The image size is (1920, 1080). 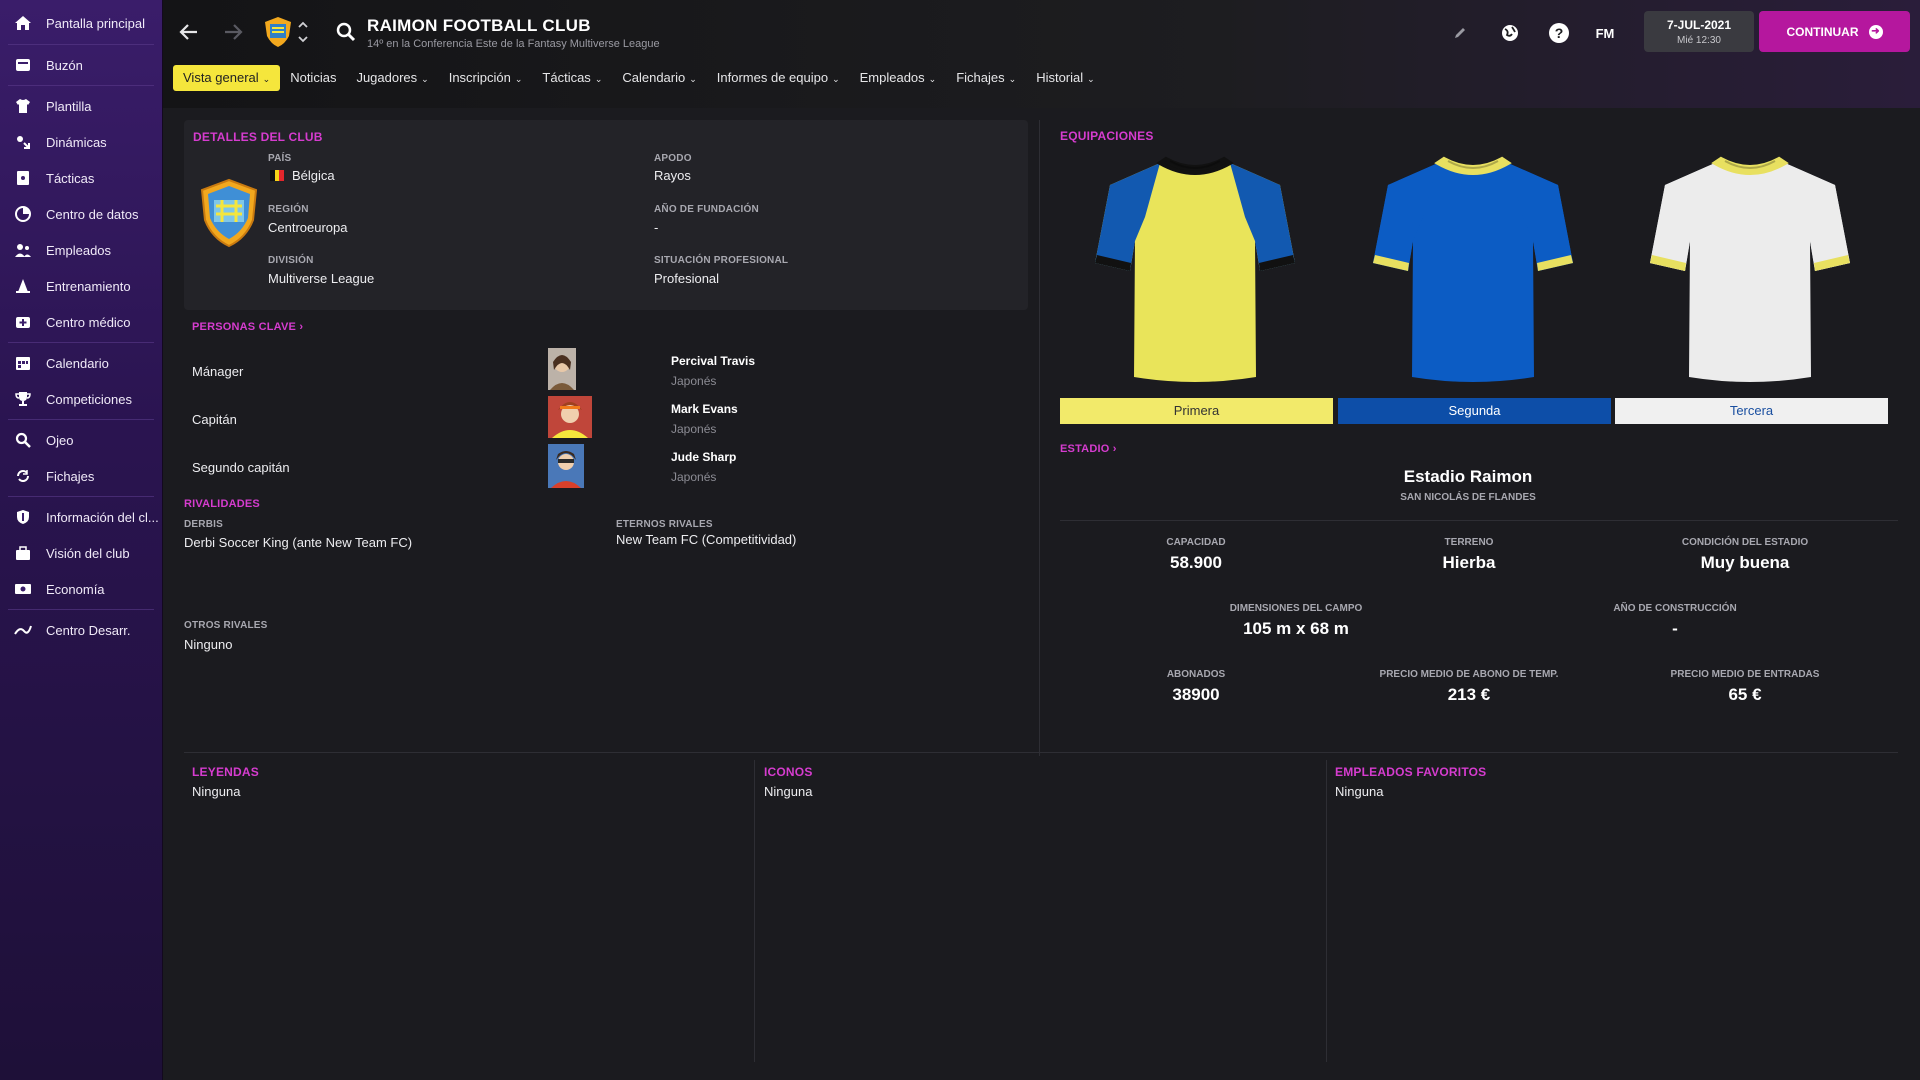 What do you see at coordinates (1751, 411) in the screenshot?
I see `kit-label: Tercera` at bounding box center [1751, 411].